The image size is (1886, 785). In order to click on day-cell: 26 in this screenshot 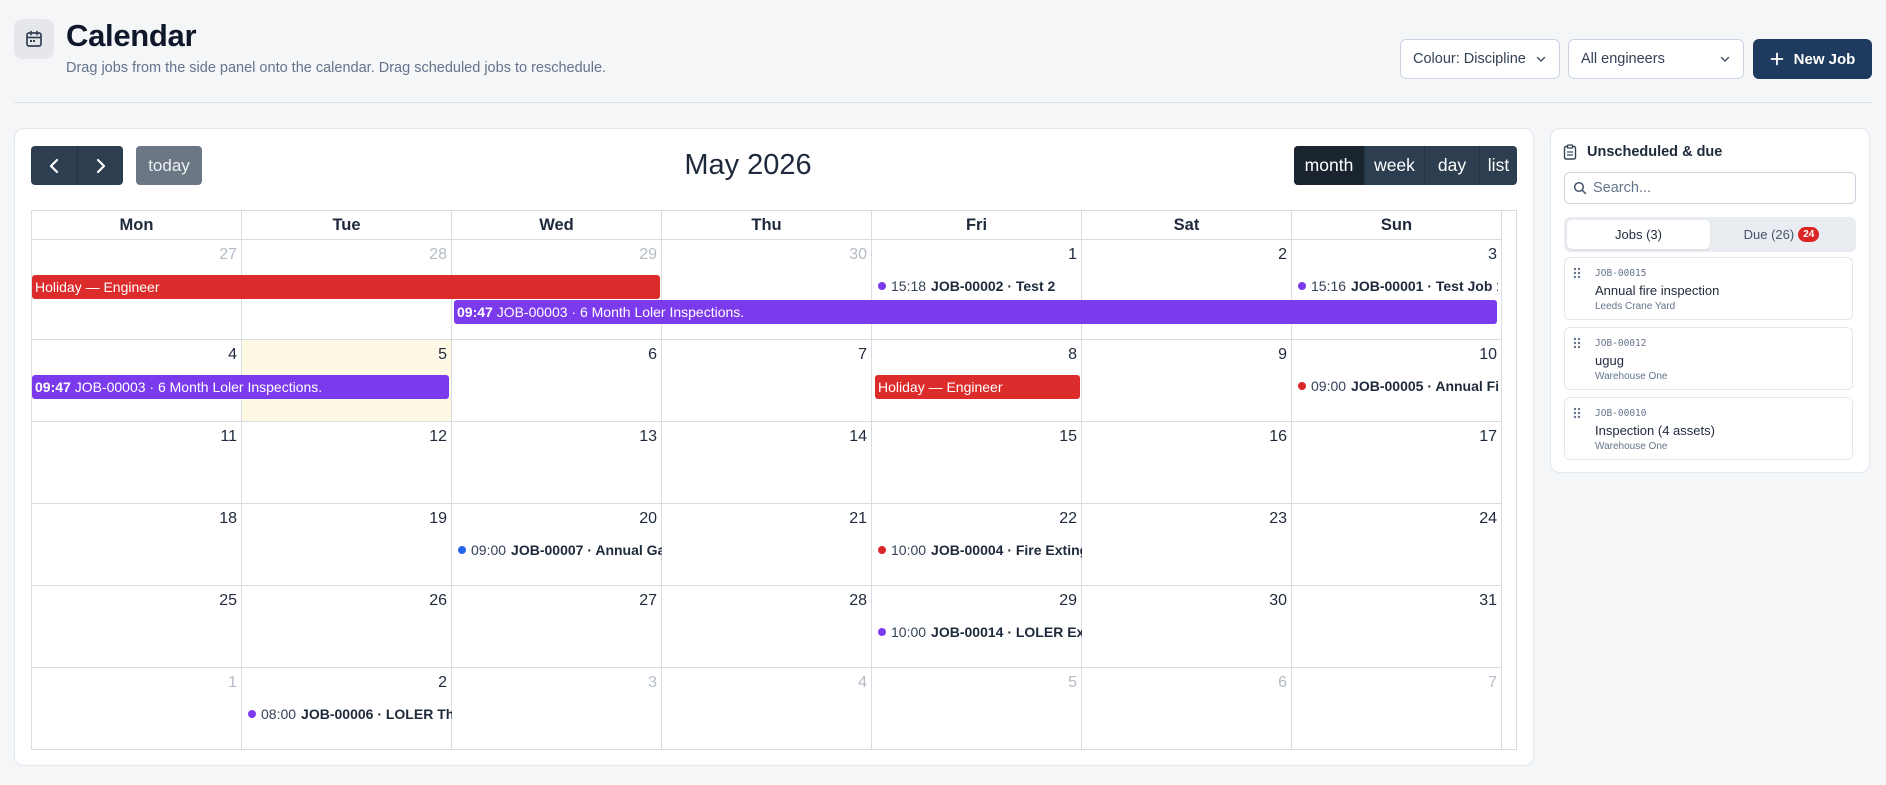, I will do `click(347, 627)`.